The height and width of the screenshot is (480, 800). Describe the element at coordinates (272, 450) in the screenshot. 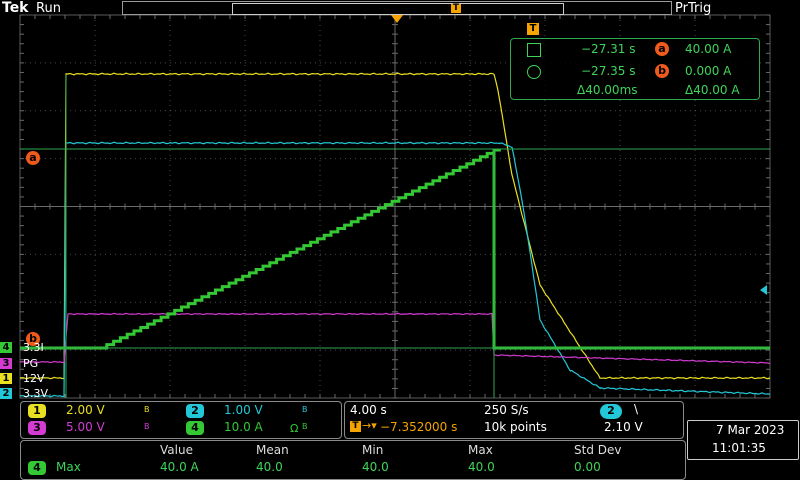

I see `measurement-header: Mean` at that location.